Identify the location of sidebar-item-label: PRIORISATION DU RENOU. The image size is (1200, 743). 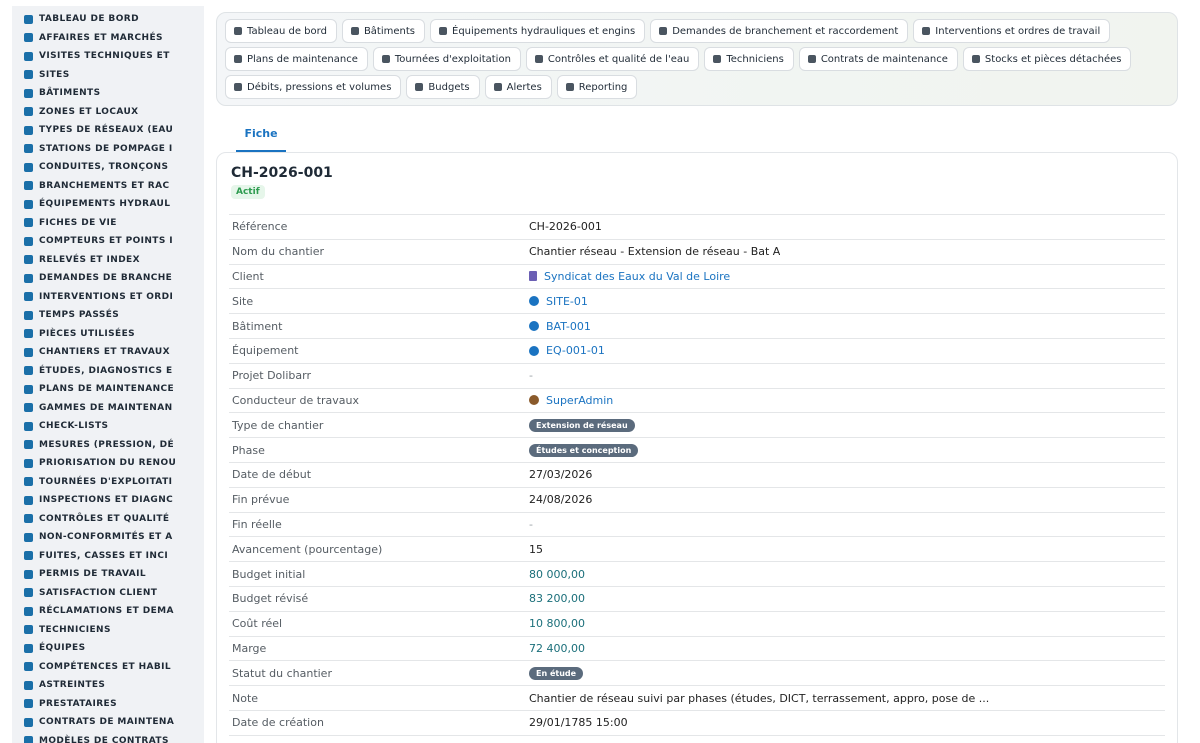
(108, 463).